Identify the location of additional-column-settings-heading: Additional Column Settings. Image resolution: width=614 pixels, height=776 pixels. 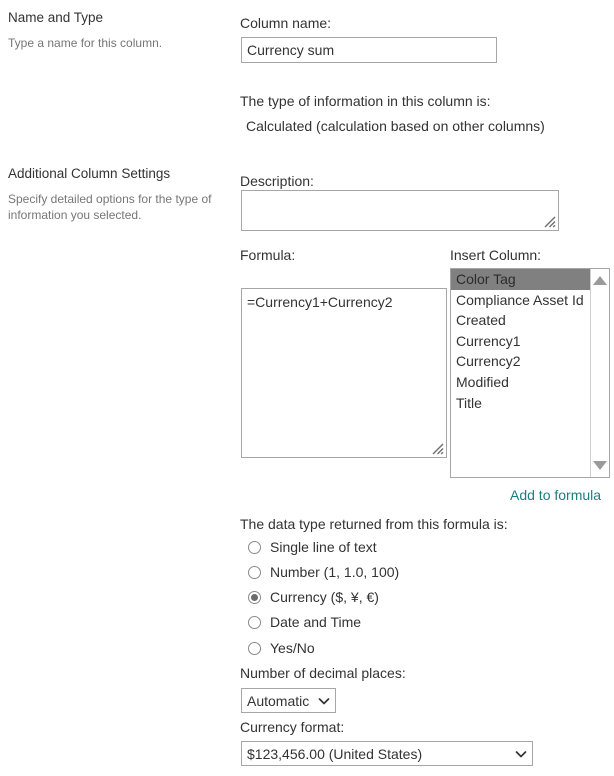
(89, 173).